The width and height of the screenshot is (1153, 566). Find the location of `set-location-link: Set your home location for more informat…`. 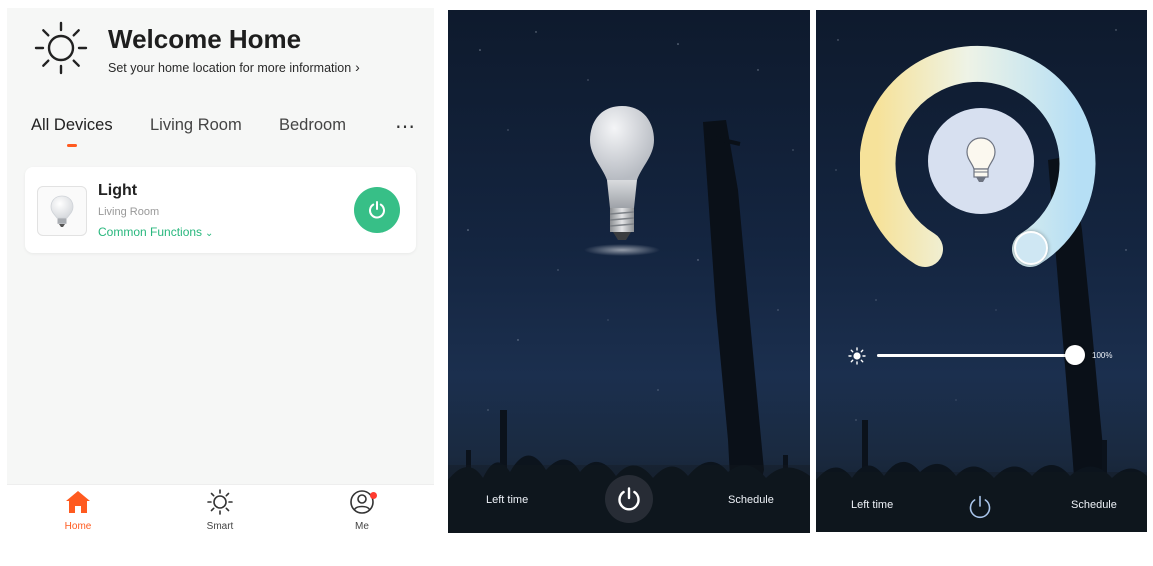

set-location-link: Set your home location for more informat… is located at coordinates (234, 67).